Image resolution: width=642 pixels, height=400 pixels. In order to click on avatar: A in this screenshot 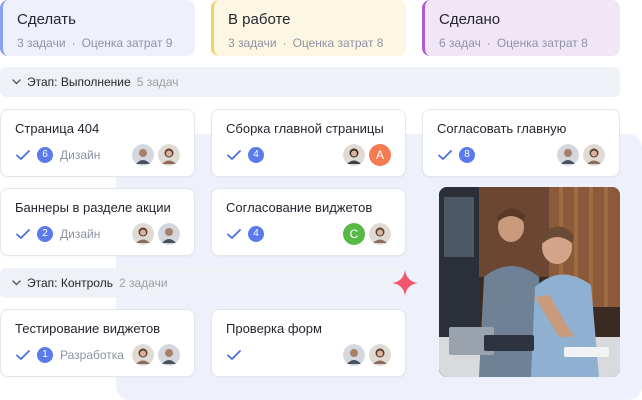, I will do `click(380, 155)`.